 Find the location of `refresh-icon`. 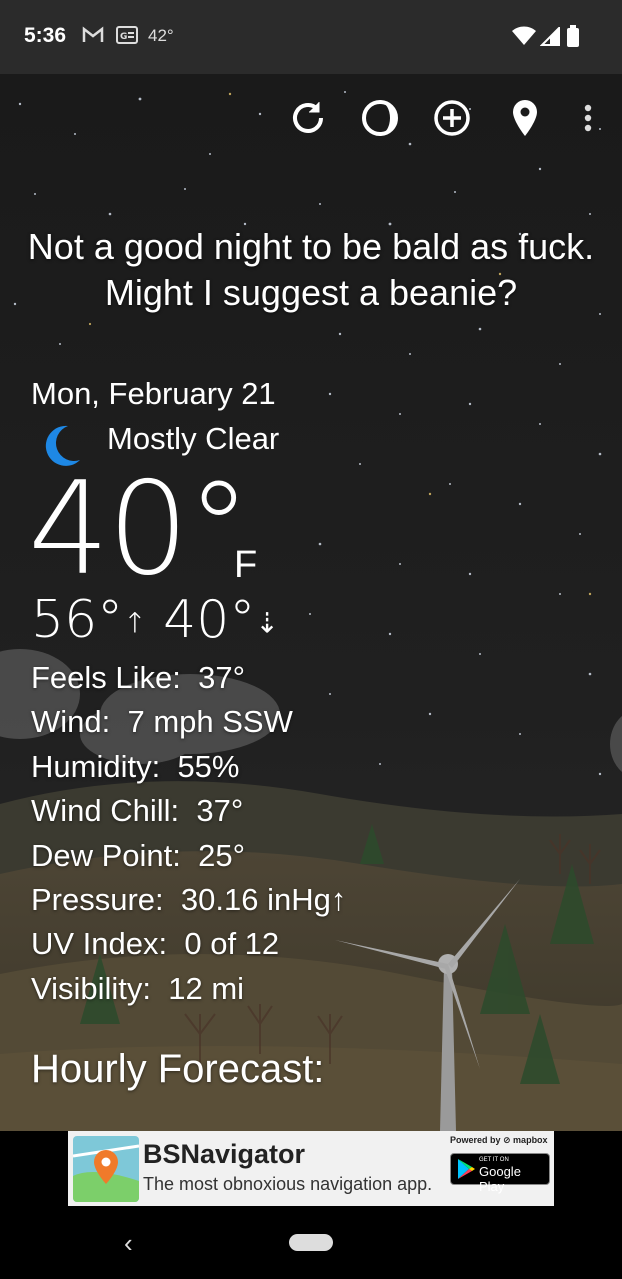

refresh-icon is located at coordinates (308, 117).